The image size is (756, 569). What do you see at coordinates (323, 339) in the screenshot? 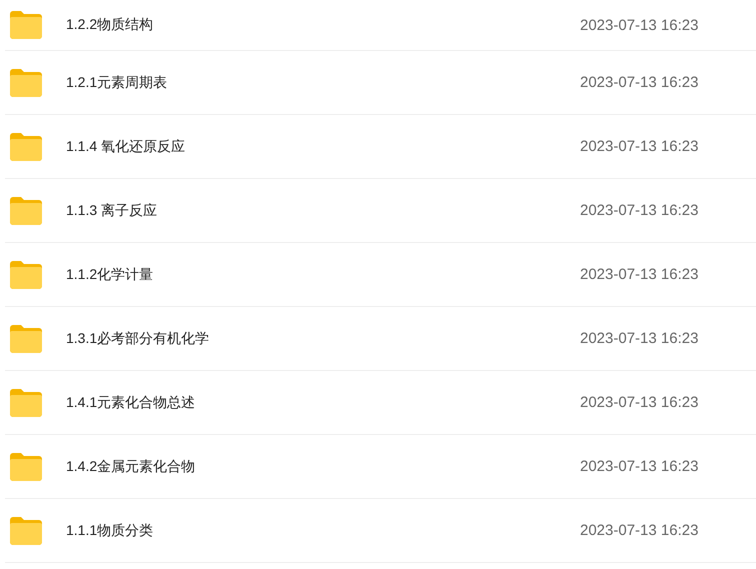
I see `folder-name: 1.3.1必考部分有机化学` at bounding box center [323, 339].